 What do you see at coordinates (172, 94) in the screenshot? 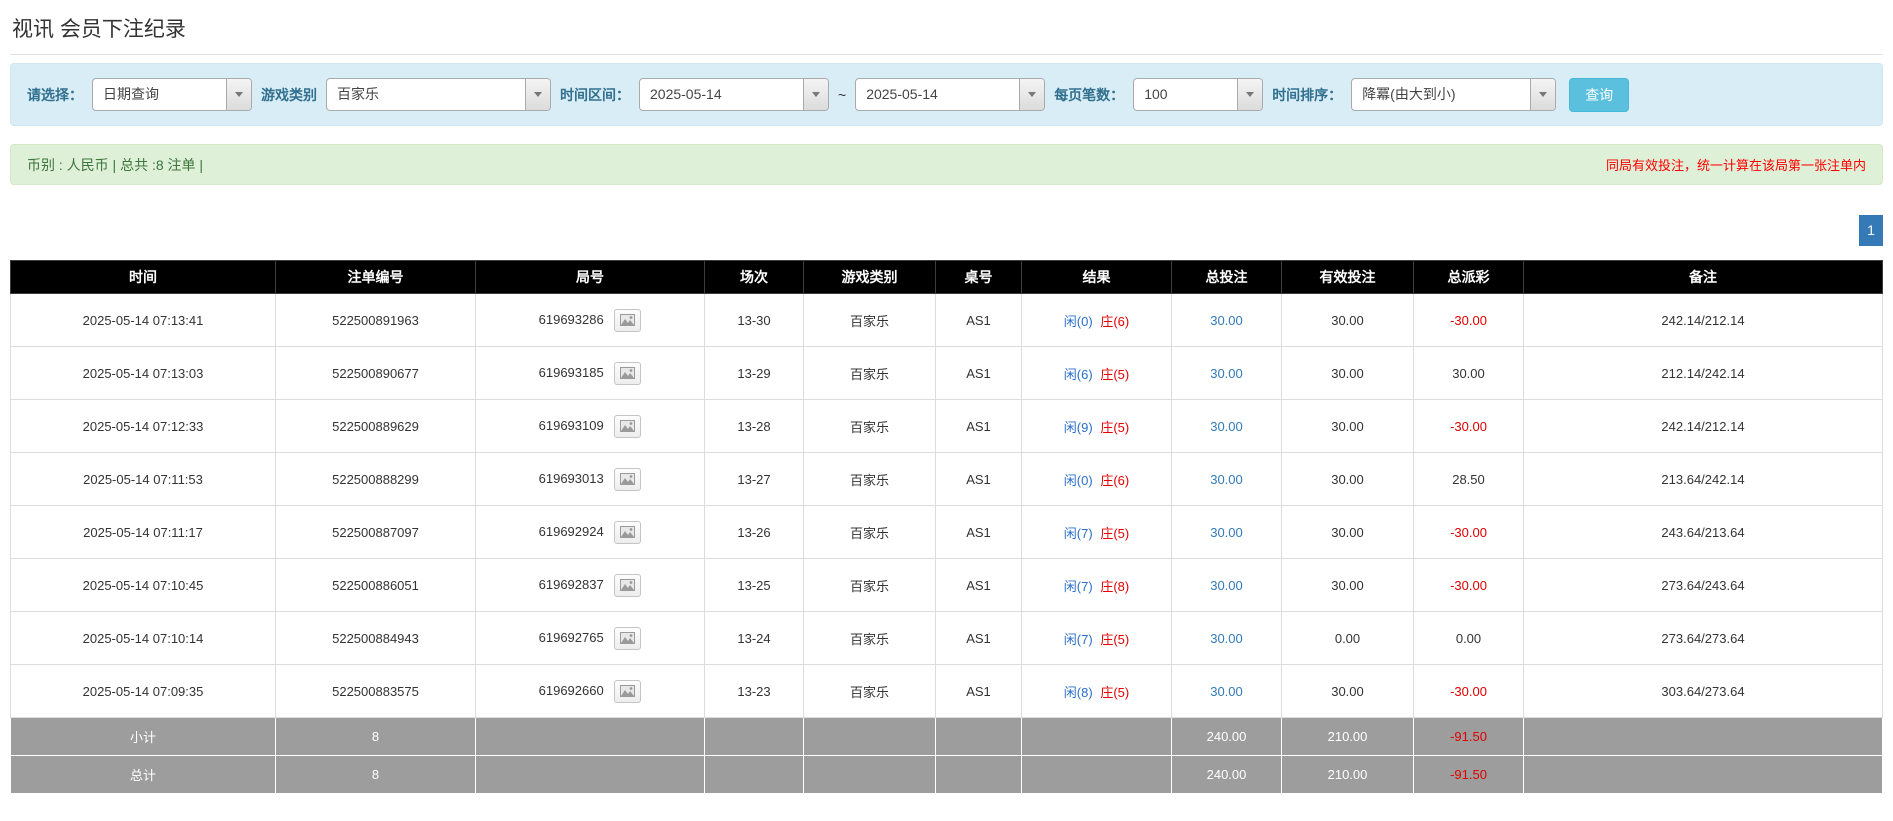
I see `query-type-dropdown: 日期查询` at bounding box center [172, 94].